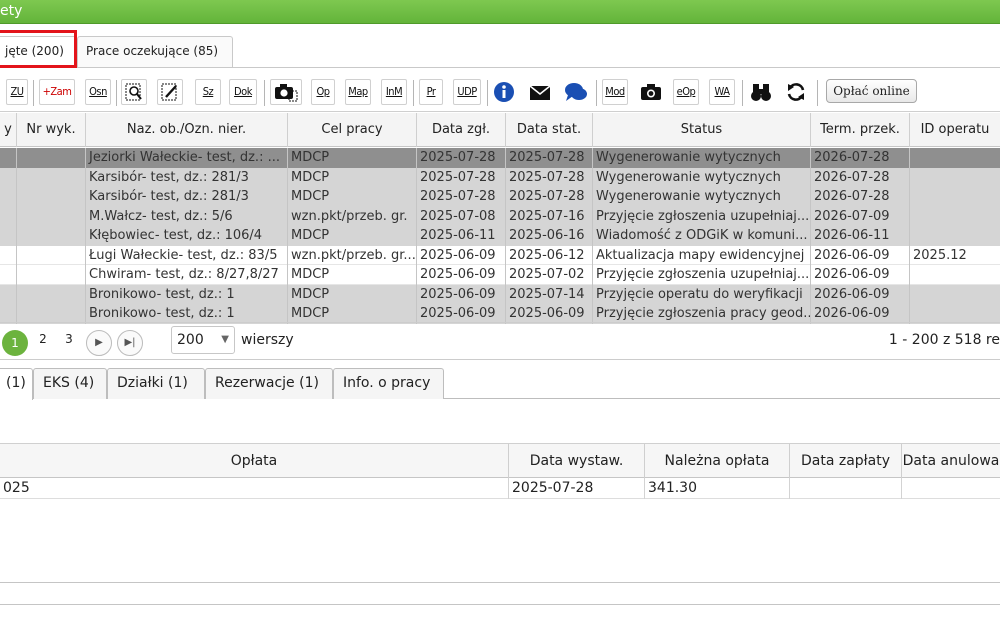 This screenshot has height=622, width=1000. Describe the element at coordinates (98, 92) in the screenshot. I see `osn-button: Osn` at that location.